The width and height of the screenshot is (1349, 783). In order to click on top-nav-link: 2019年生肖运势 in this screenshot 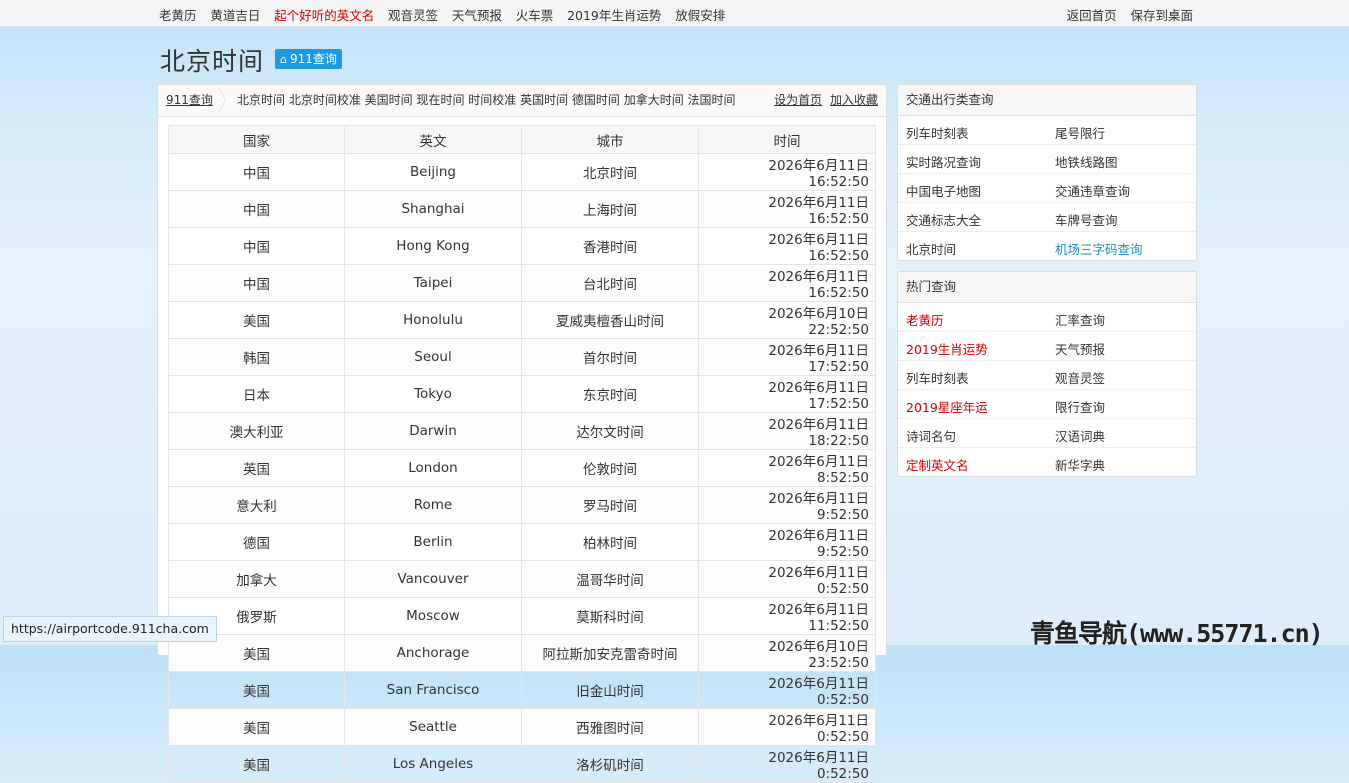, I will do `click(614, 15)`.